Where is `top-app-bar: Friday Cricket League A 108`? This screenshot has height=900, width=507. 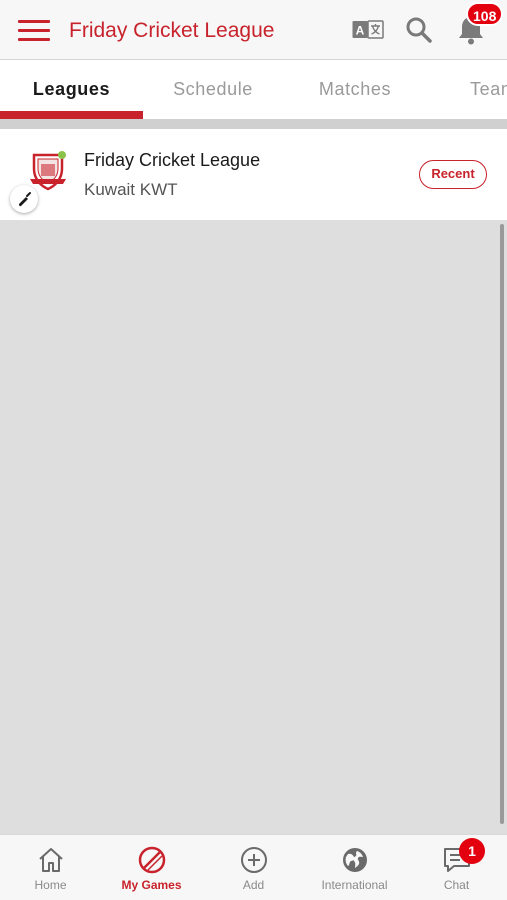
top-app-bar: Friday Cricket League A 108 is located at coordinates (253, 30).